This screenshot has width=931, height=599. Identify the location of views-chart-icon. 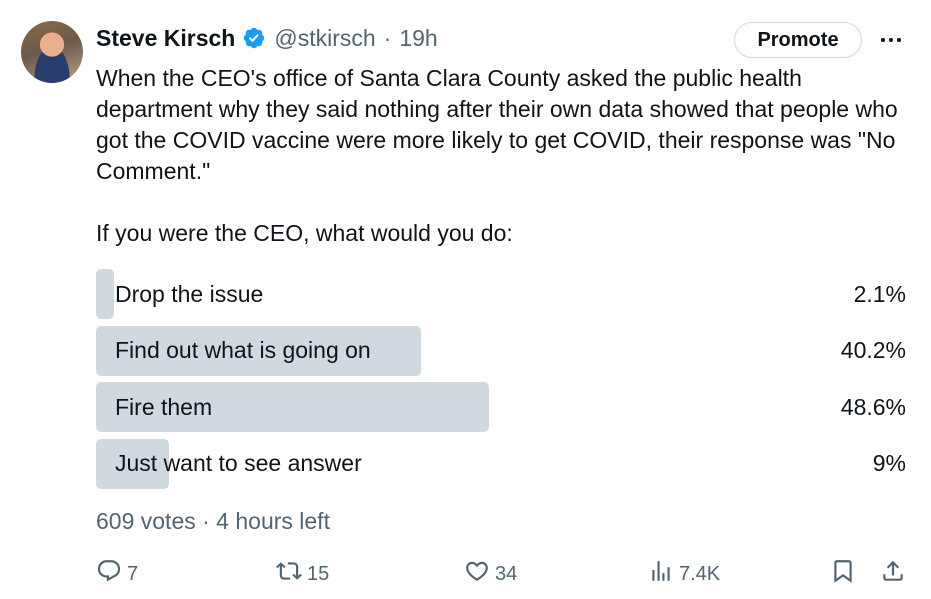
(661, 574).